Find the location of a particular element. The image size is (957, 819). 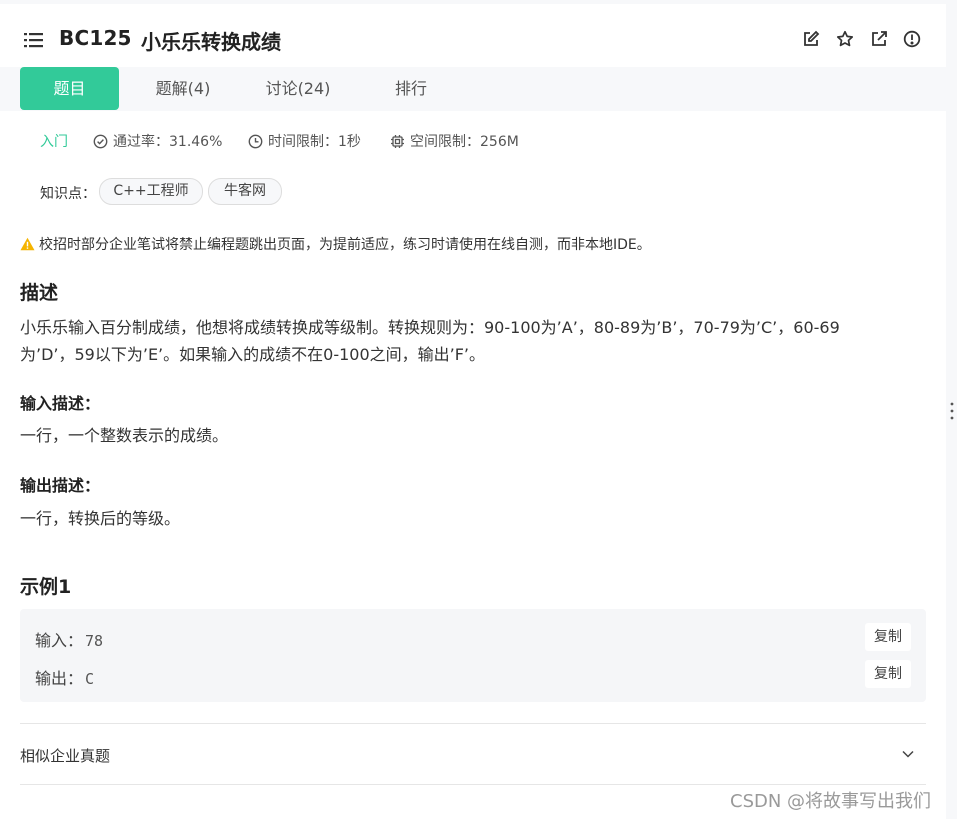

pass-rate: 通过率：31.46% is located at coordinates (157, 142).